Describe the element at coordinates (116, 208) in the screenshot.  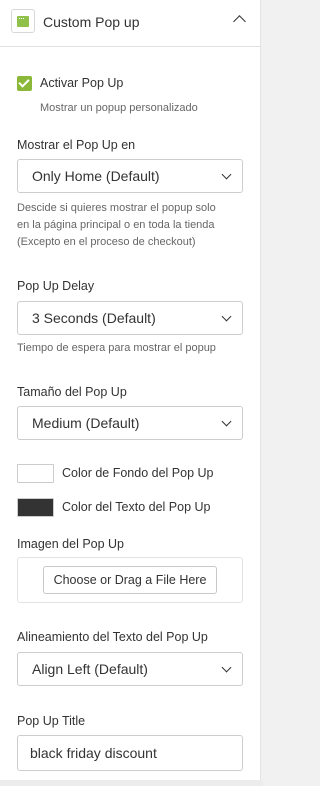
I see `show-on-help-line-1: Descide si quieres mostrar el popup solo` at that location.